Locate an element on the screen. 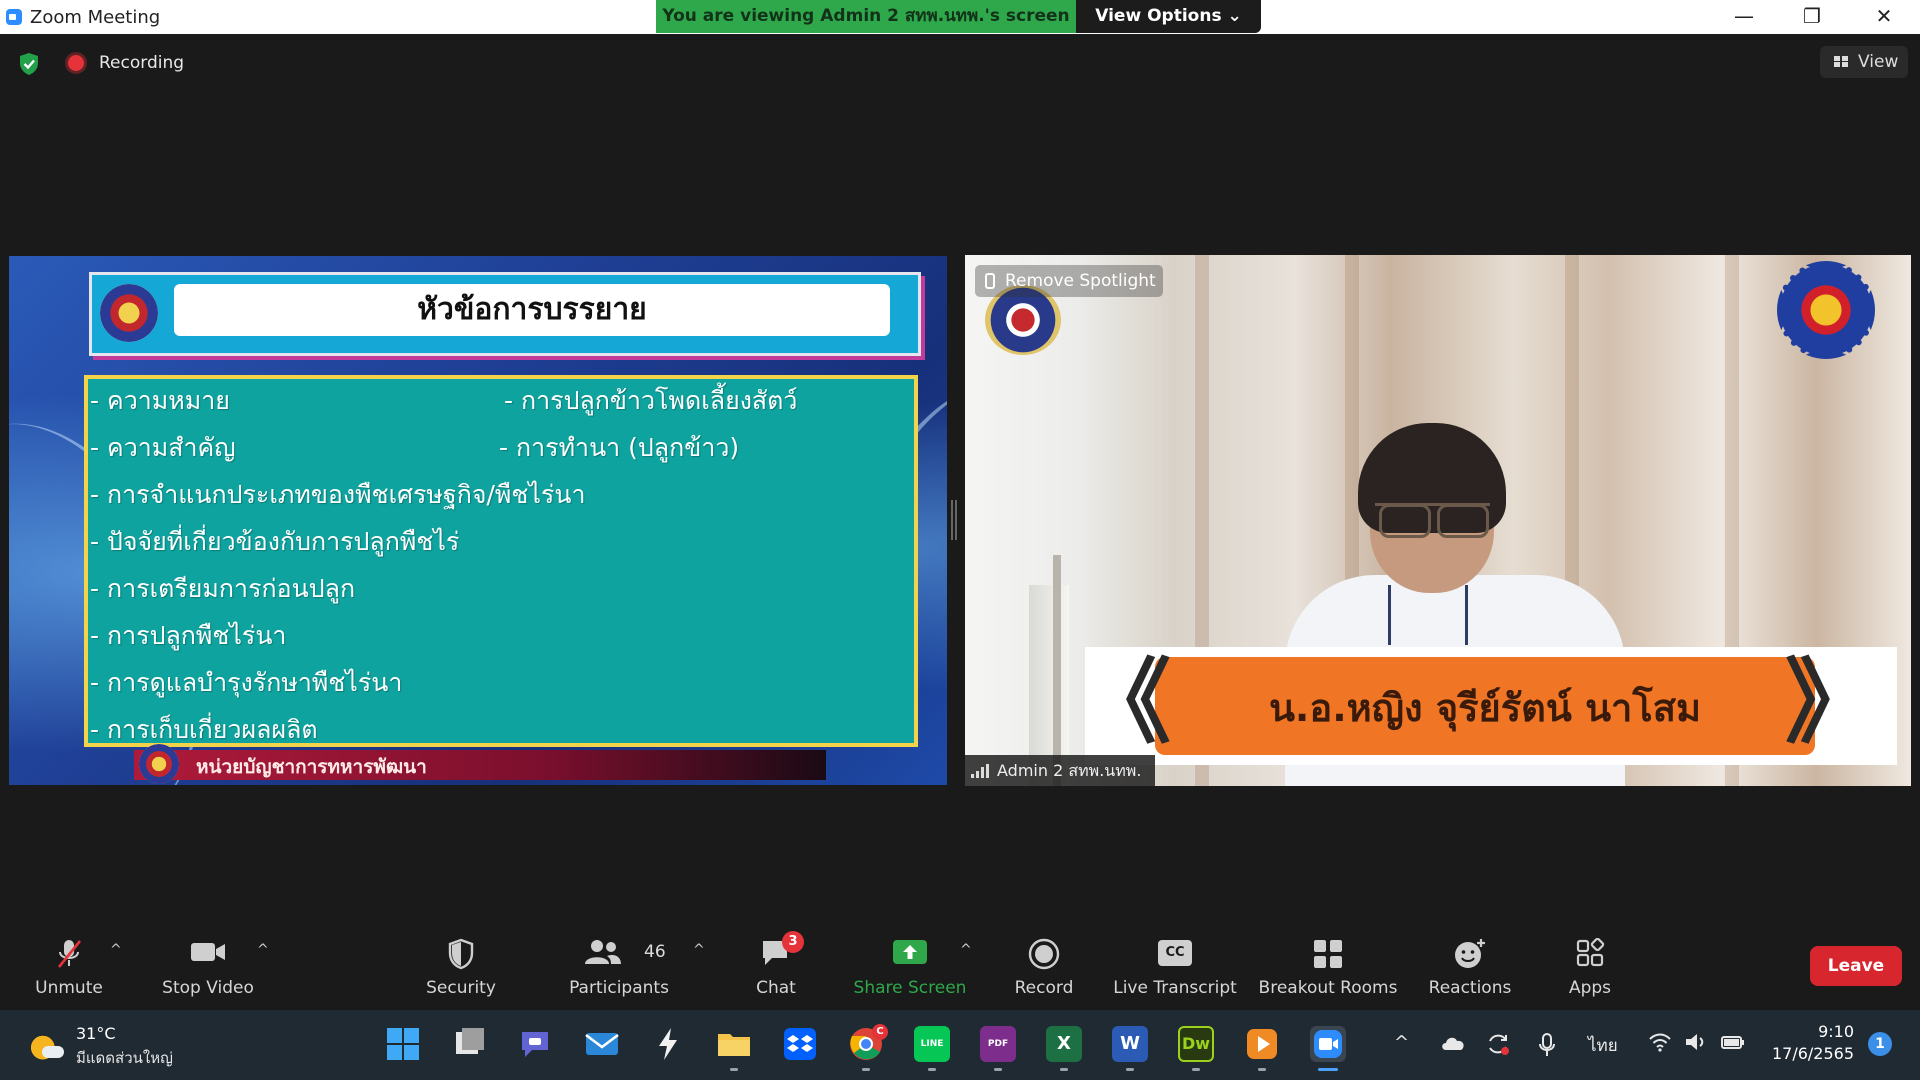 This screenshot has height=1080, width=1920. slide-bullet: - ความหมาย is located at coordinates (160, 400).